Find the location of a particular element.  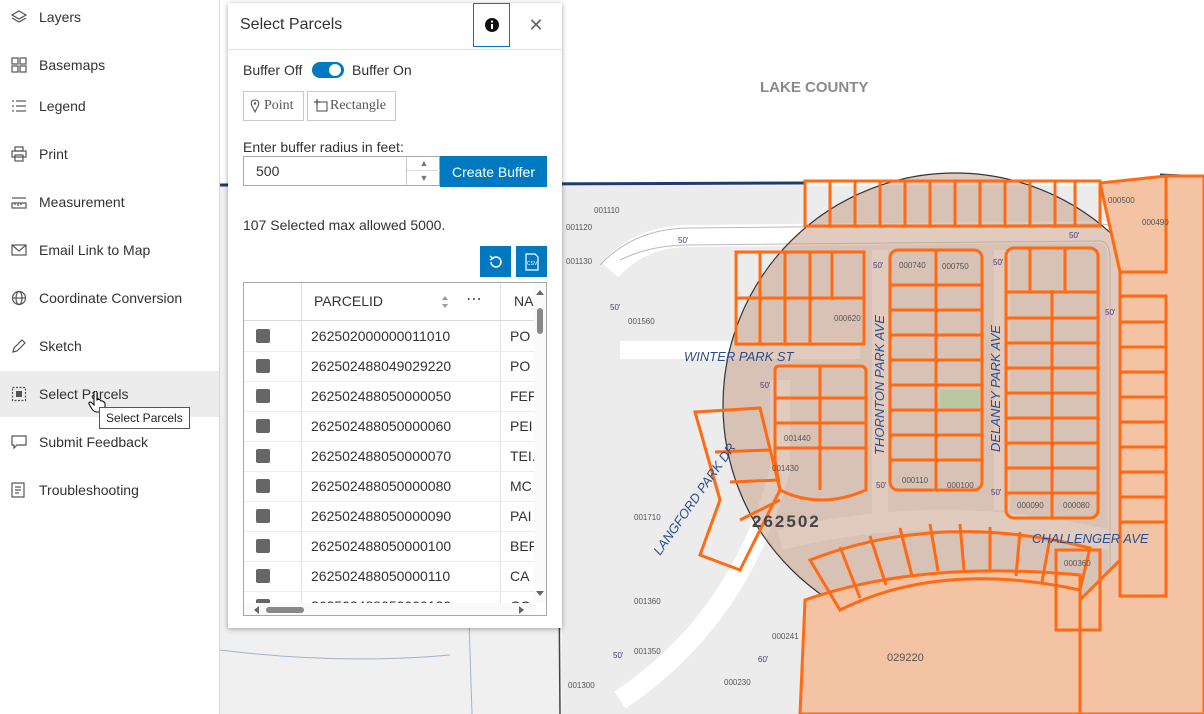

parcel-number: 000080 is located at coordinates (1076, 505).